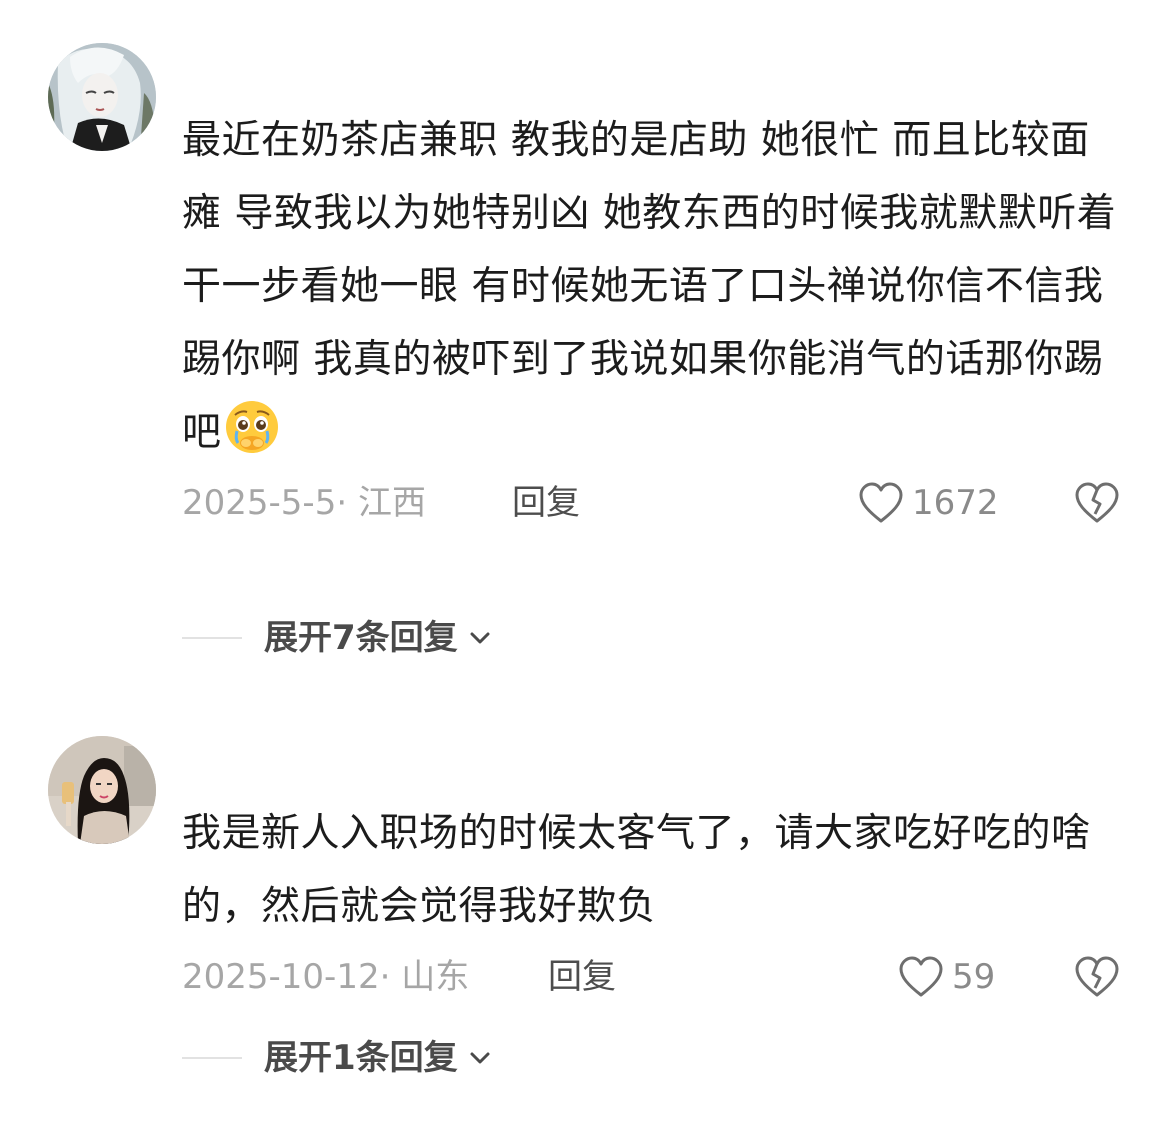  Describe the element at coordinates (662, 503) in the screenshot. I see `comment-meta: 2025-5-5· 江西 回复 1672` at that location.